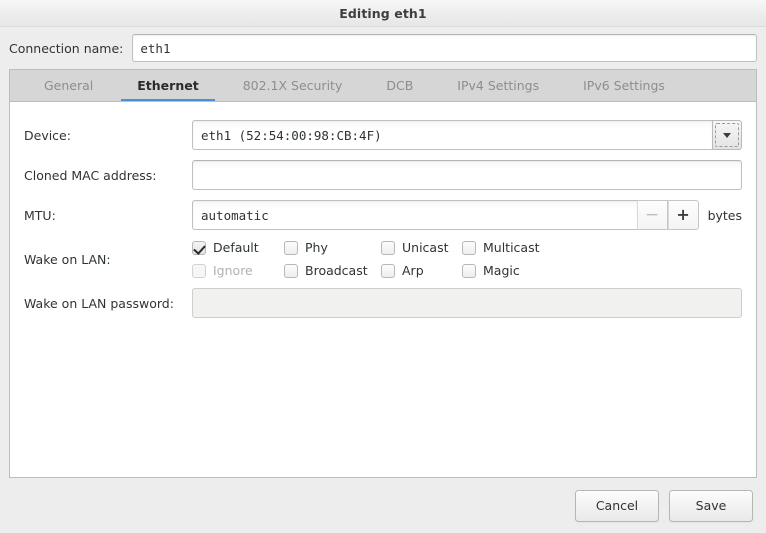  Describe the element at coordinates (233, 270) in the screenshot. I see `checkbox-label: Ignore` at that location.